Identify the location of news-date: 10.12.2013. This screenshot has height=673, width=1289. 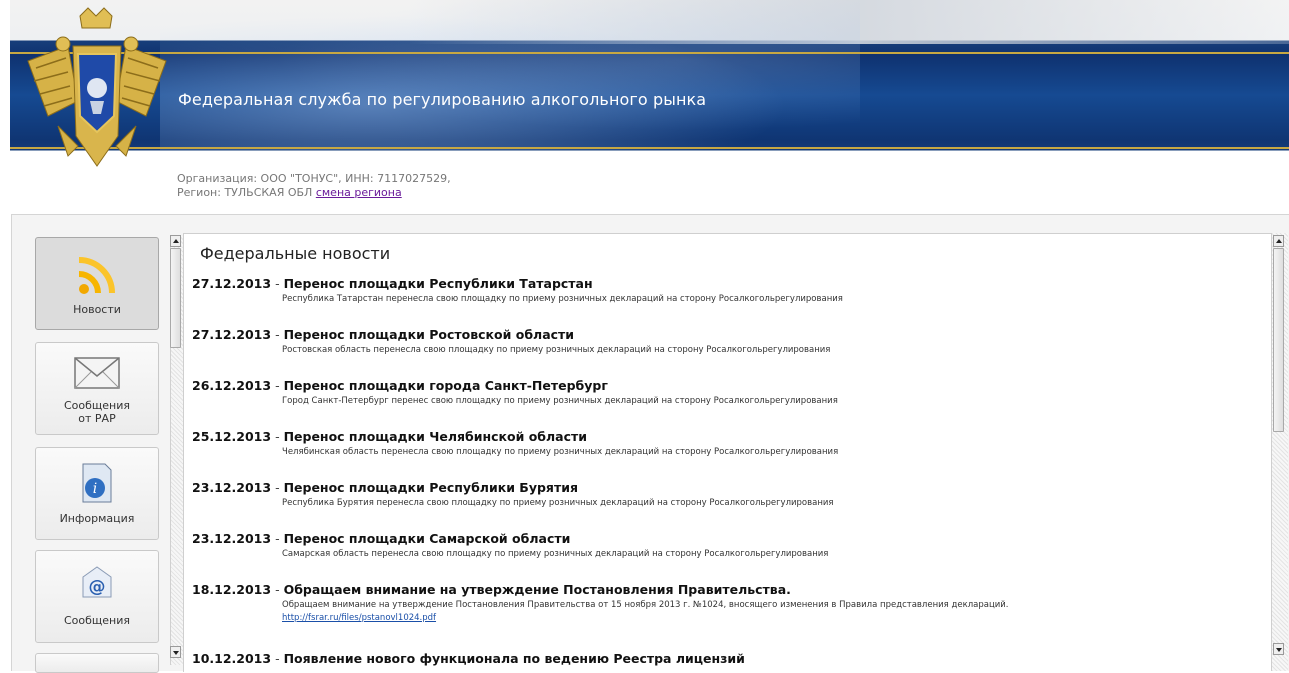
(232, 658).